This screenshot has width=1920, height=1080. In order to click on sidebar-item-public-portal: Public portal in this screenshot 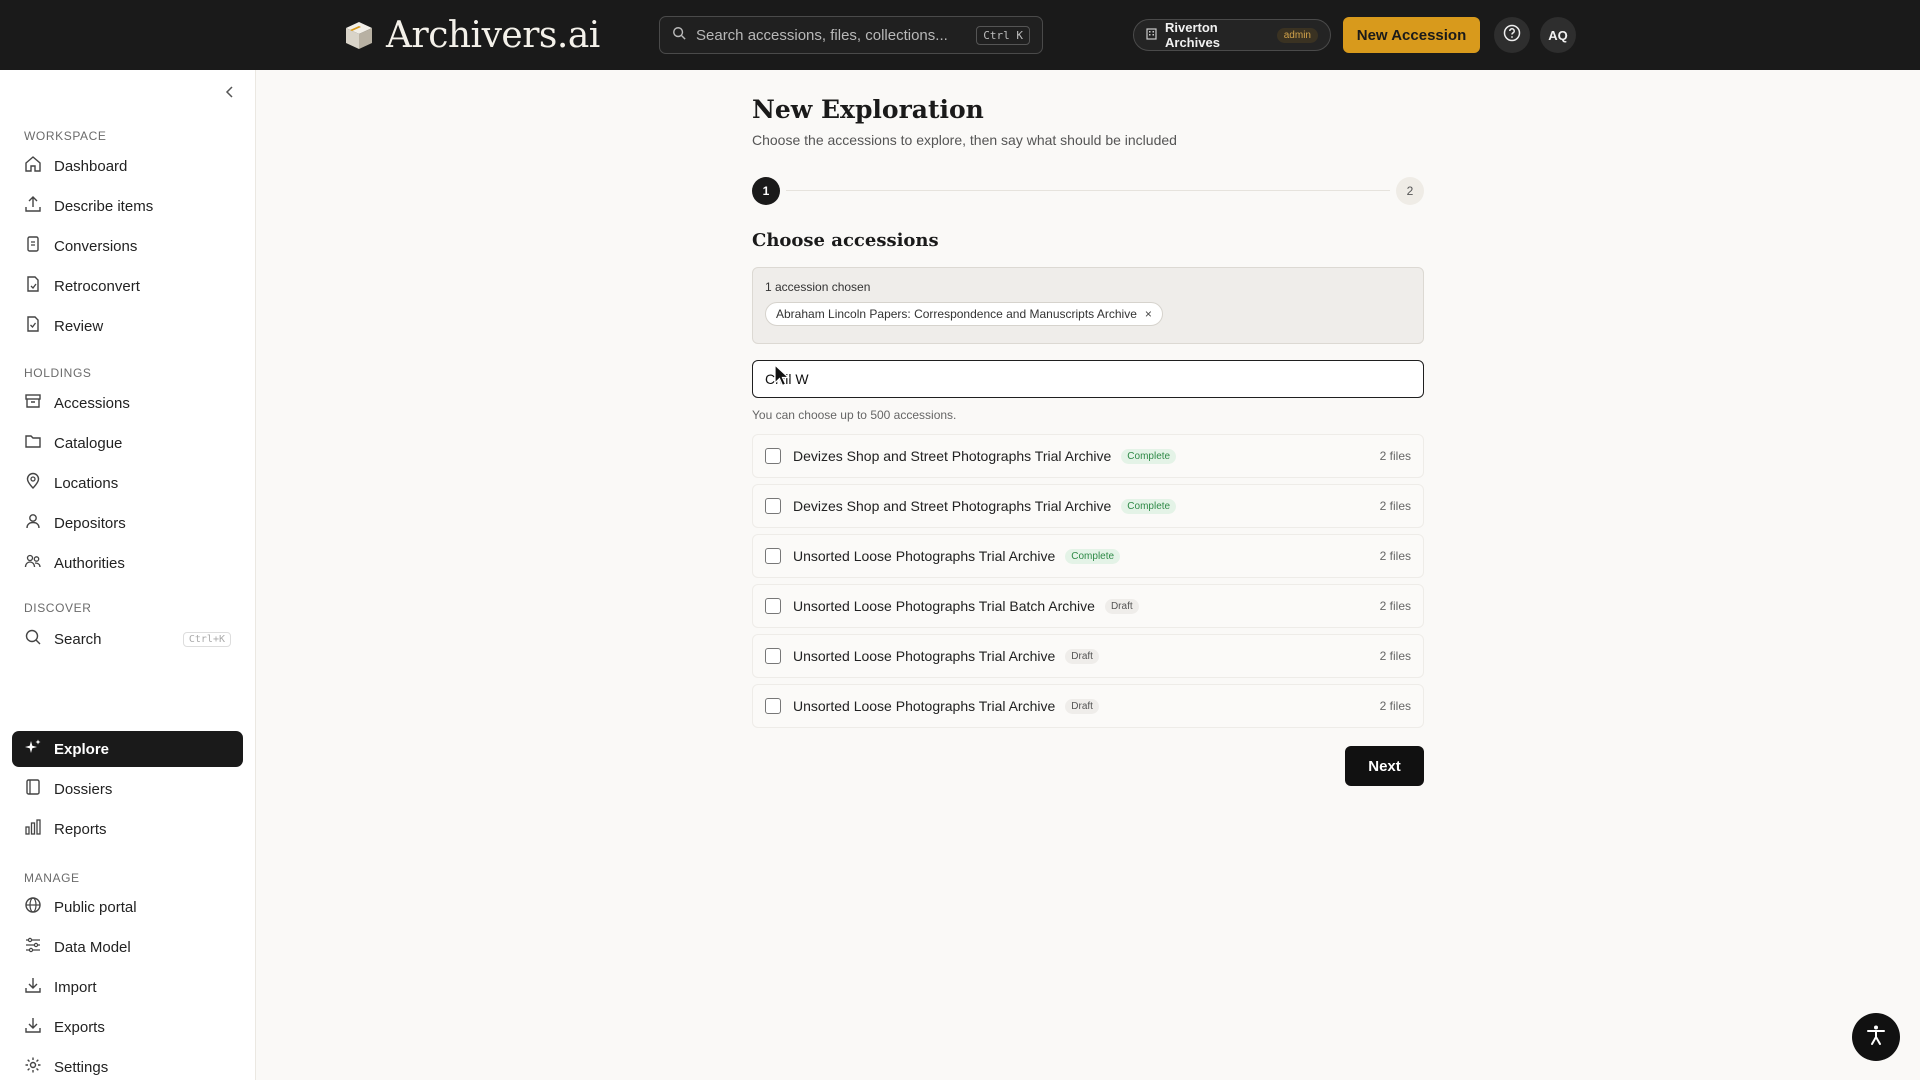, I will do `click(127, 907)`.